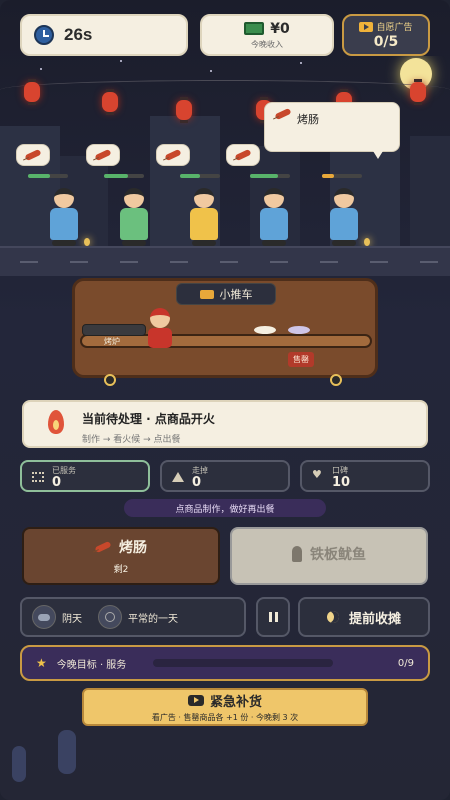  I want to click on pause-icon, so click(270, 617).